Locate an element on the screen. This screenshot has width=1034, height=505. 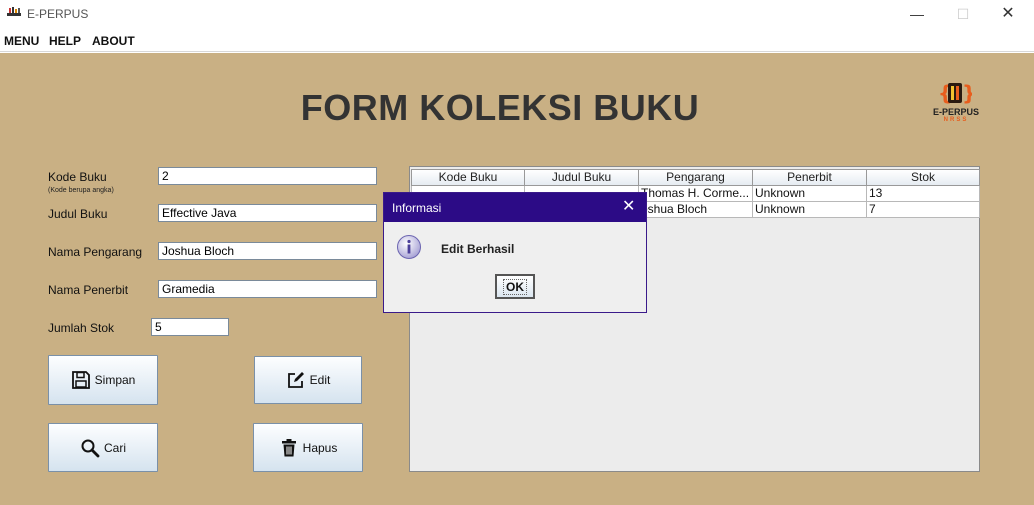
cari-button: Cari is located at coordinates (103, 447).